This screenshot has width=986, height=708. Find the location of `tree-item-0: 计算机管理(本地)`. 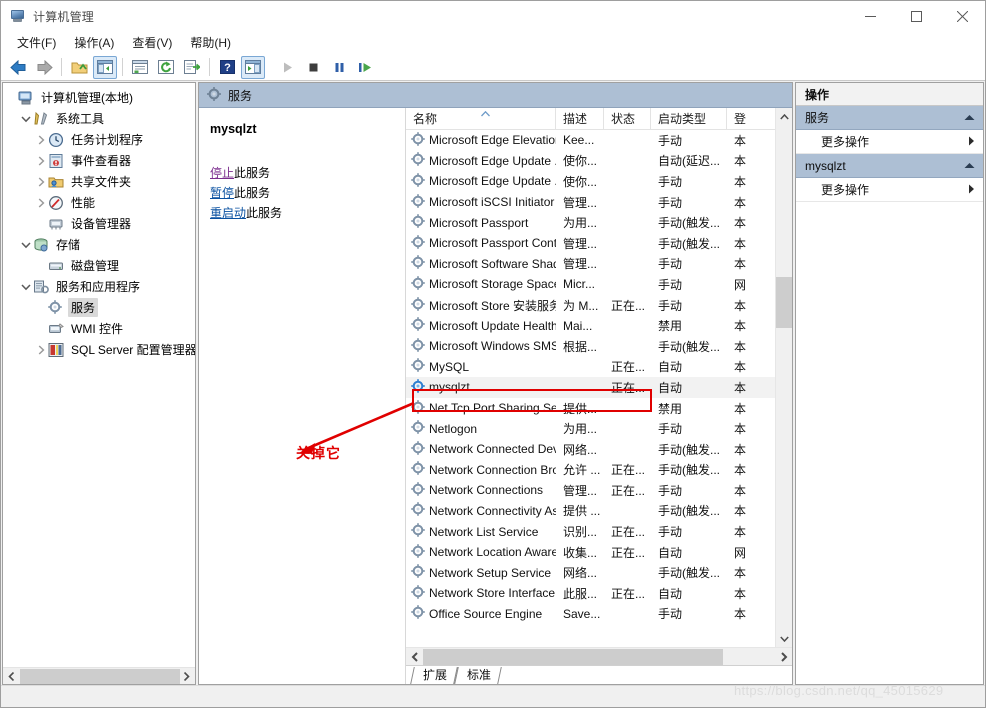

tree-item-0: 计算机管理(本地) is located at coordinates (99, 97).